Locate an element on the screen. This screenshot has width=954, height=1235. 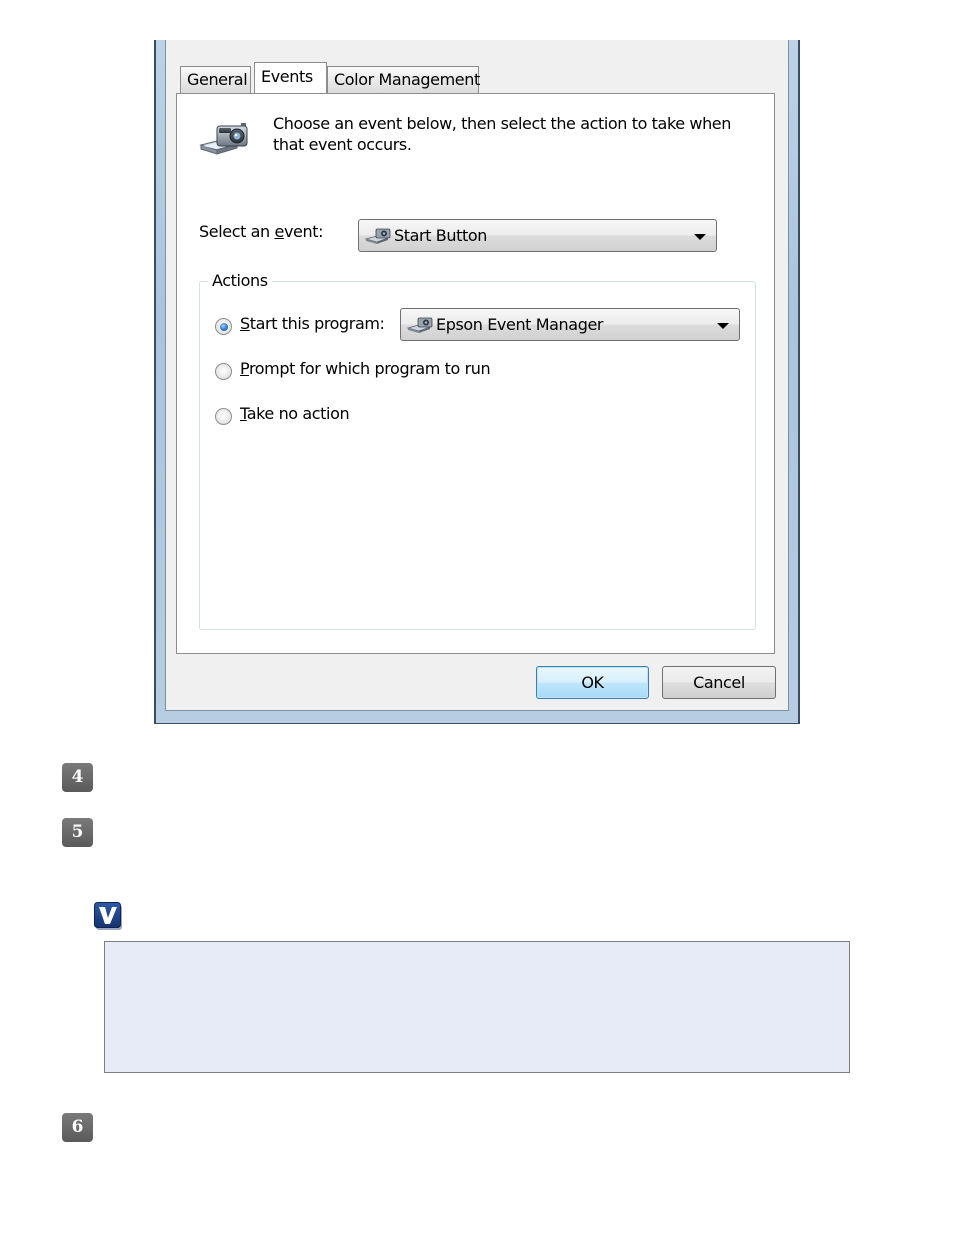
radio-prompt-program is located at coordinates (223, 371).